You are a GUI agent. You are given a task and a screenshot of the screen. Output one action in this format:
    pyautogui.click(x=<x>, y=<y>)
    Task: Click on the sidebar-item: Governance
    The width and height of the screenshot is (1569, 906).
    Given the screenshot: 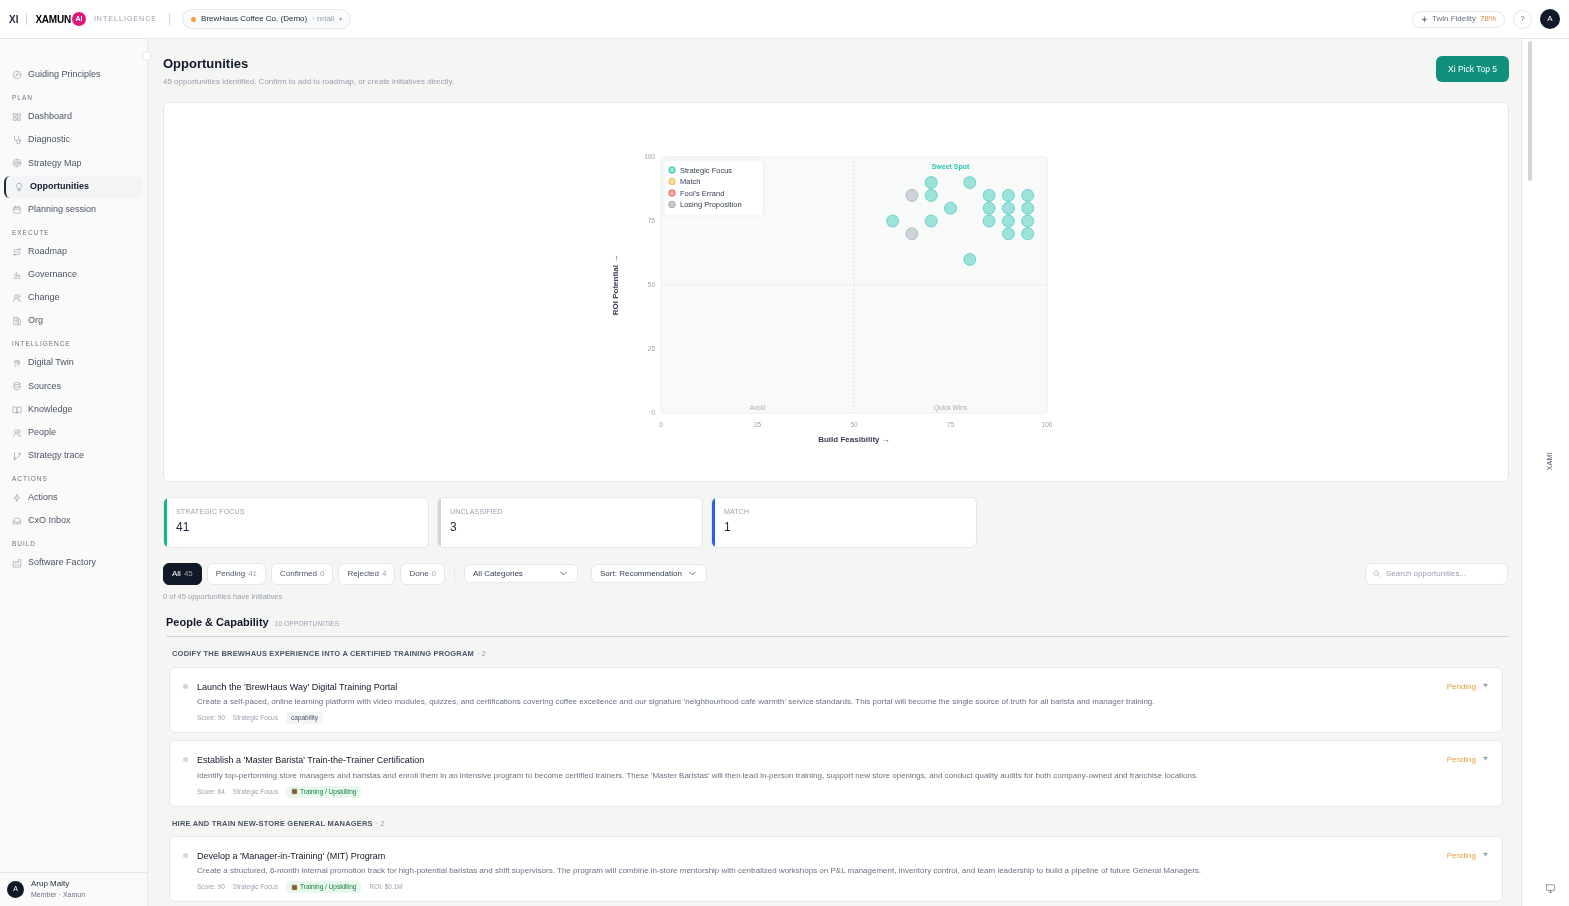 What is the action you would take?
    pyautogui.click(x=73, y=274)
    